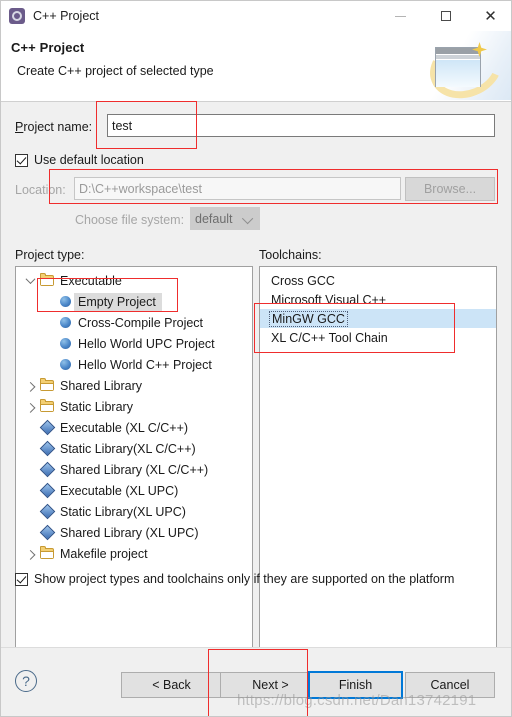  Describe the element at coordinates (256, 16) in the screenshot. I see `title-bar: C++ Project ✕` at that location.